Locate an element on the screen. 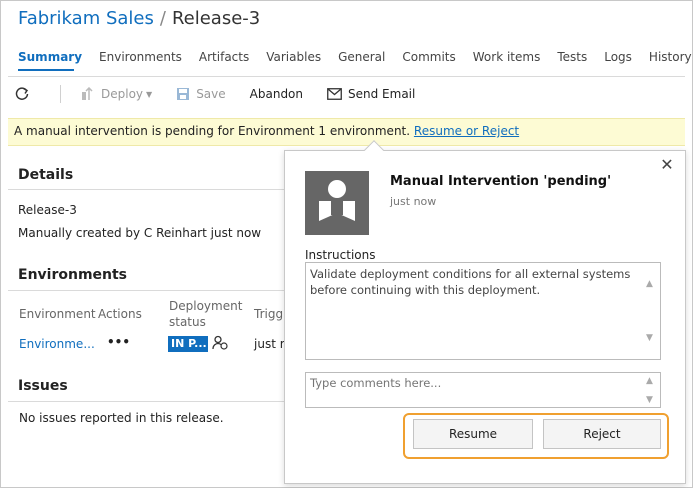 The width and height of the screenshot is (693, 488). refresh-button is located at coordinates (25, 94).